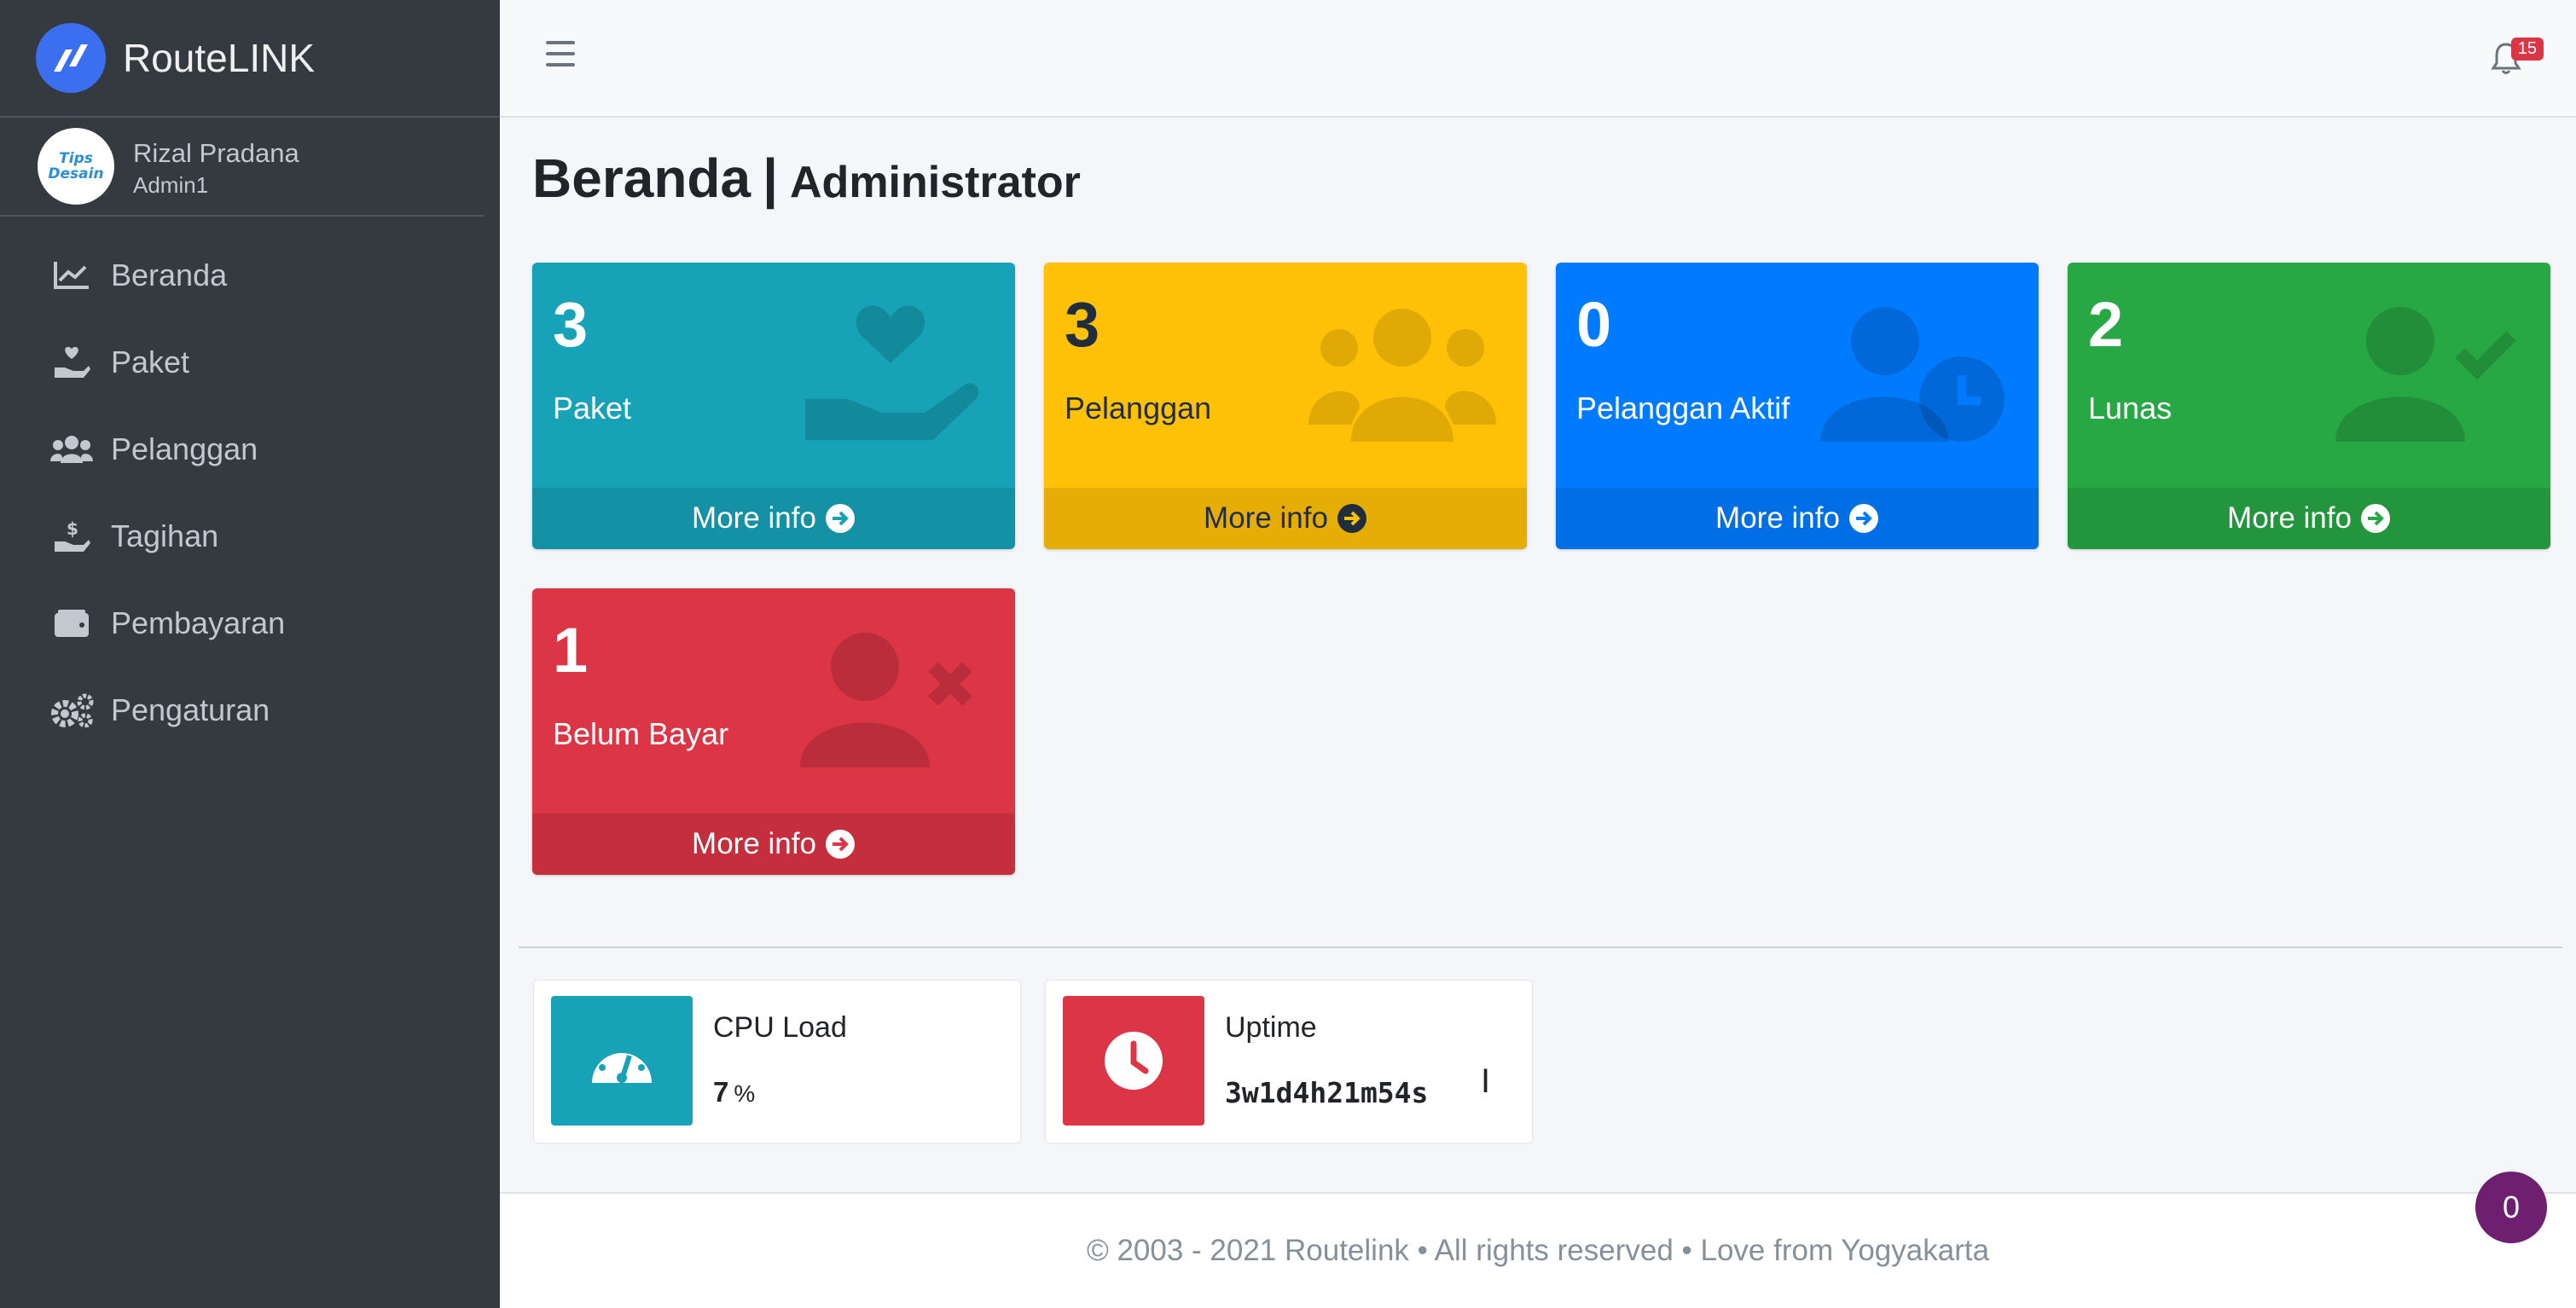 The height and width of the screenshot is (1308, 2576). I want to click on cpu-value: 7, so click(721, 1092).